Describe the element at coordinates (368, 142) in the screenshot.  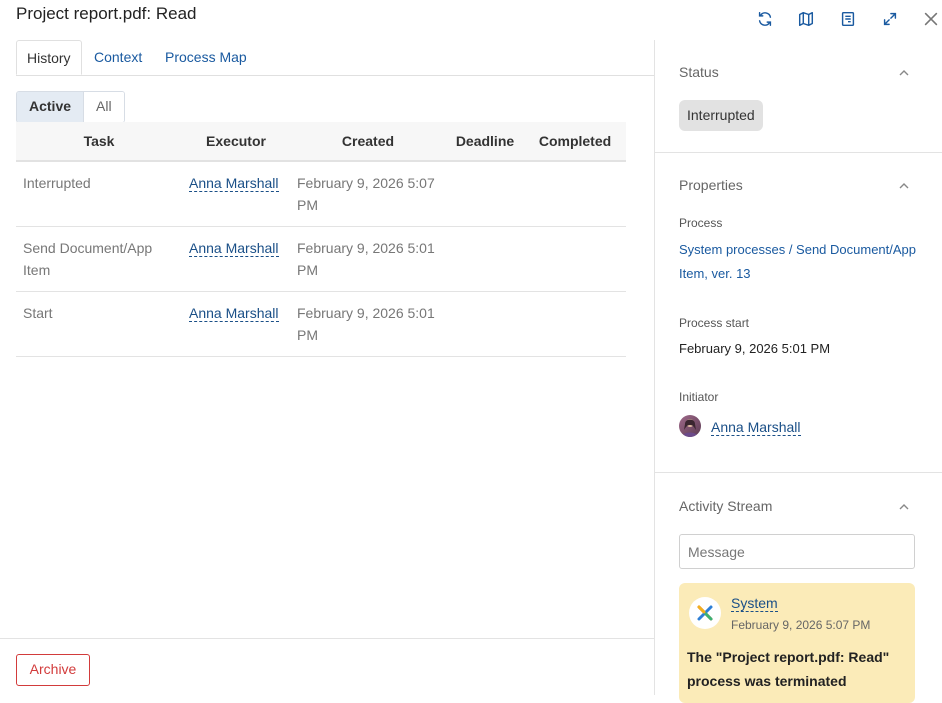
I see `column-header-created: Created` at that location.